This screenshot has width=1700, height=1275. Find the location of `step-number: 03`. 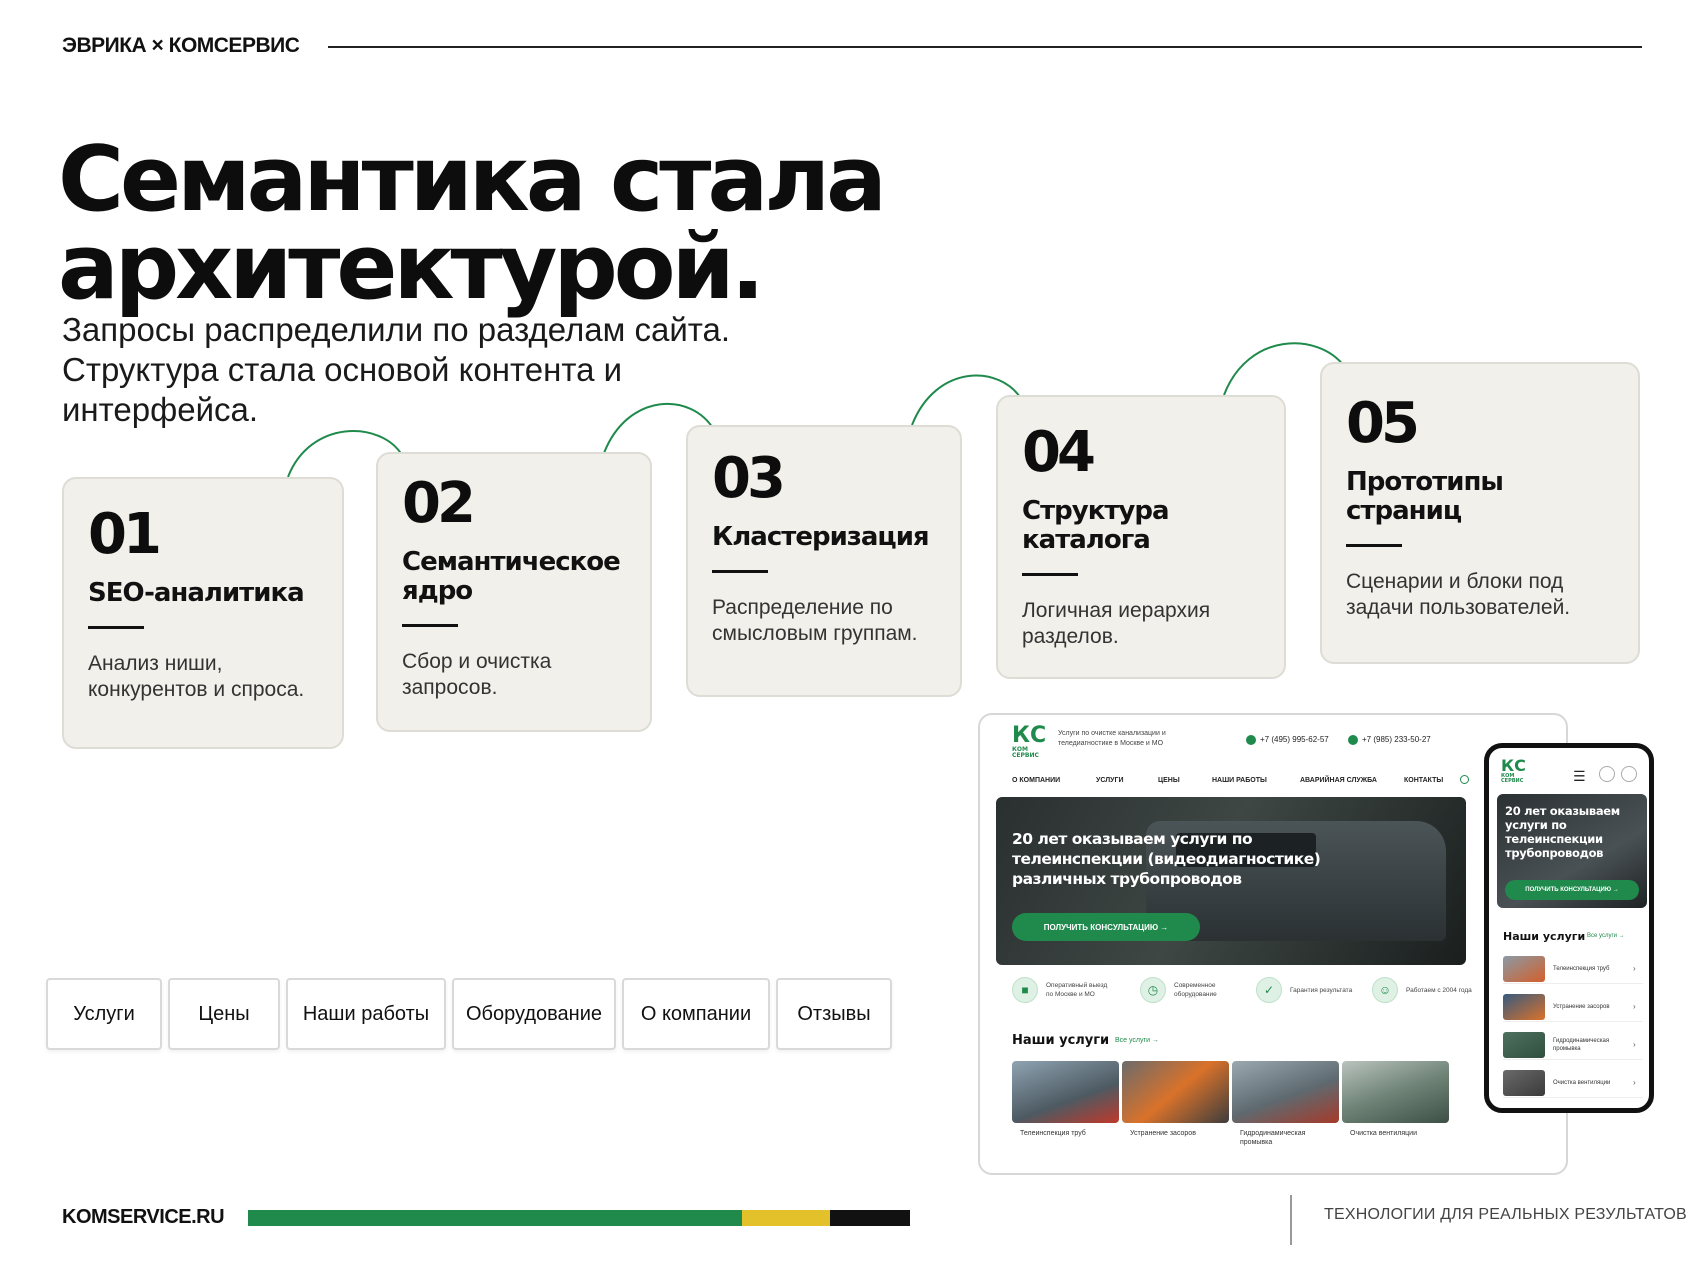

step-number: 03 is located at coordinates (749, 478).